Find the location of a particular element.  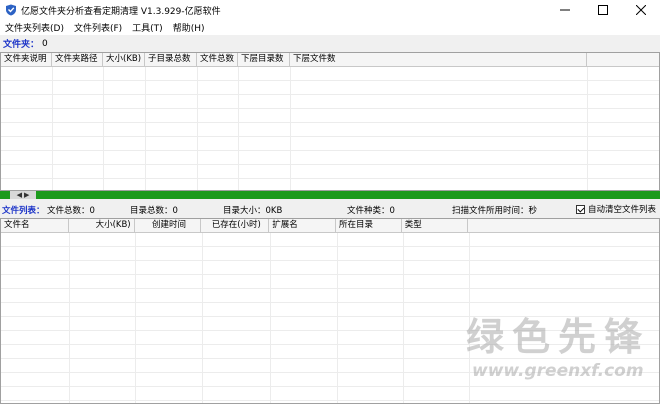

arrow-left-icon: ◀ is located at coordinates (19, 195).